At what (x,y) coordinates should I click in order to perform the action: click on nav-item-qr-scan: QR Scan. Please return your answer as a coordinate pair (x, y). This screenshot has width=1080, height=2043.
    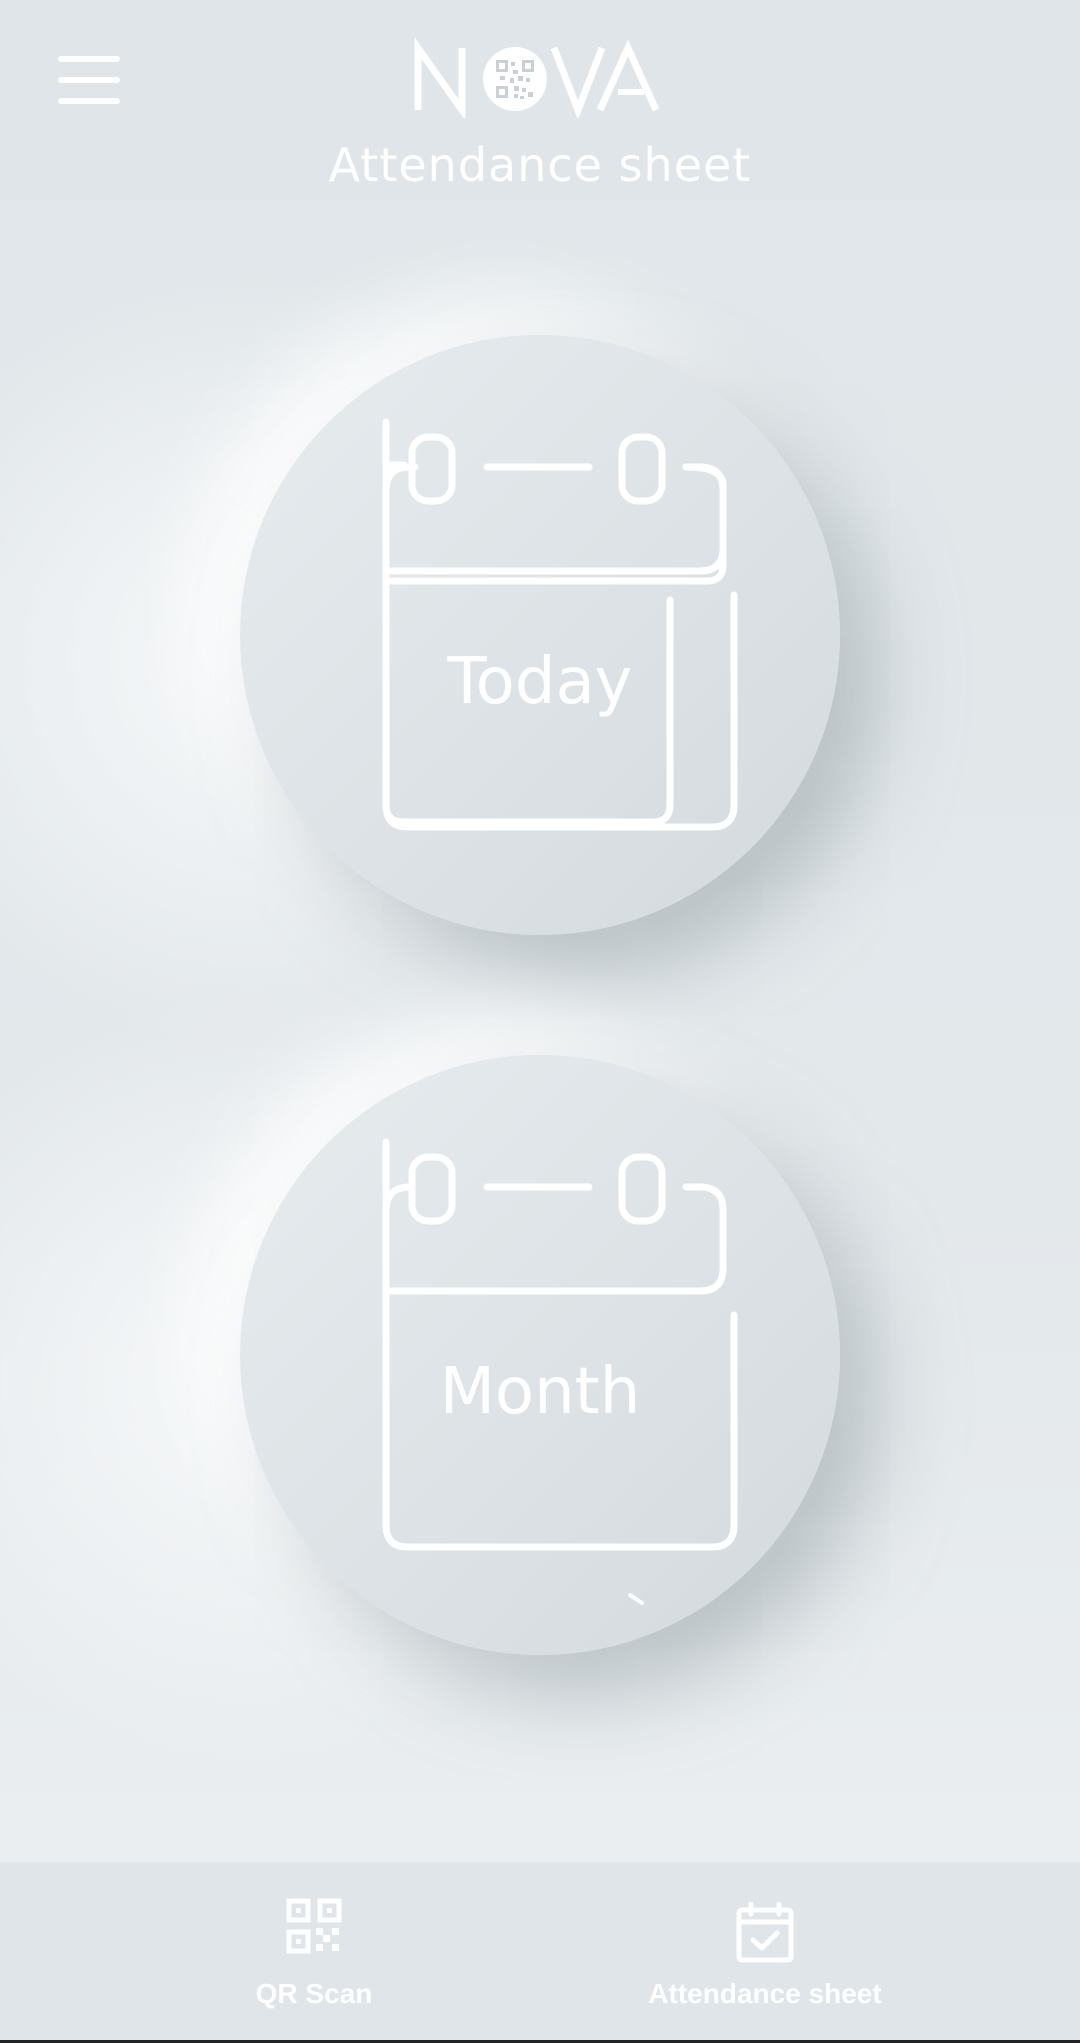
    Looking at the image, I should click on (314, 1951).